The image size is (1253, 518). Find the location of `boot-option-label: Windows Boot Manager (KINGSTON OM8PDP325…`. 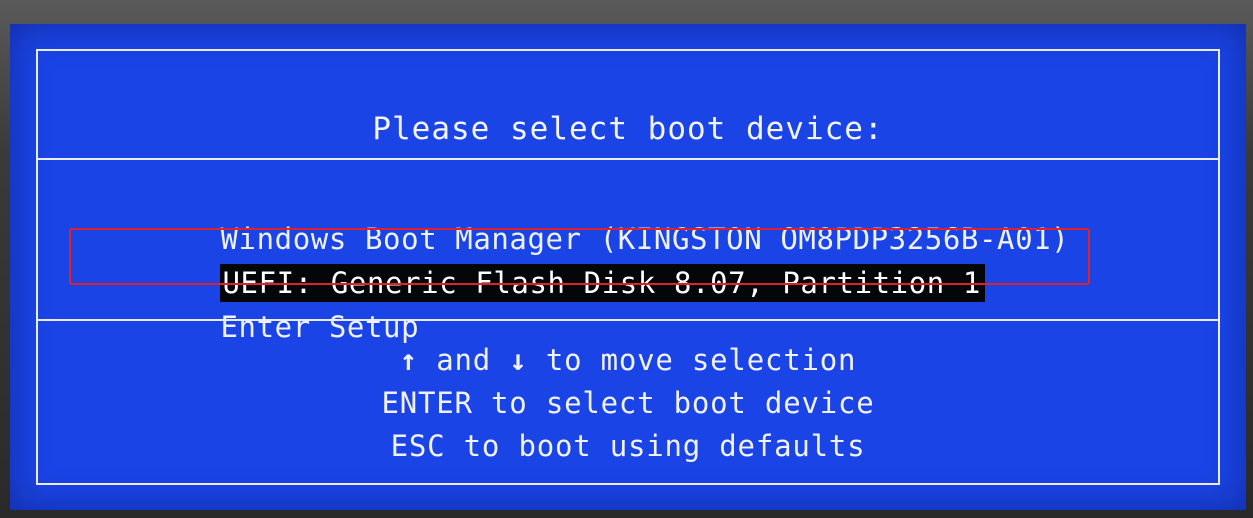

boot-option-label: Windows Boot Manager (KINGSTON OM8PDP325… is located at coordinates (645, 239).